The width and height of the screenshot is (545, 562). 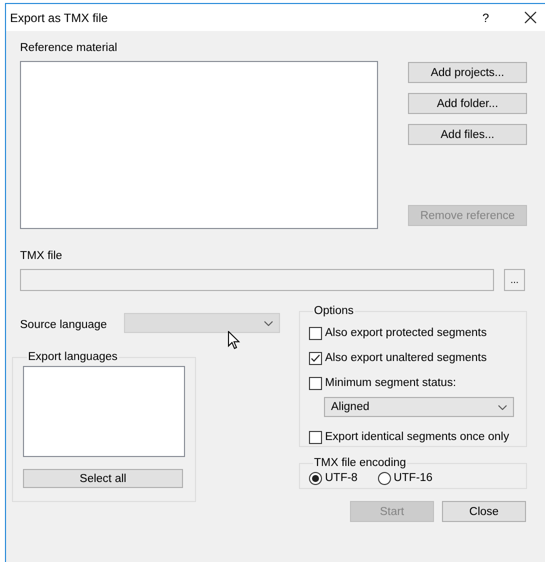 I want to click on status-dropdown: Aligned, so click(x=419, y=407).